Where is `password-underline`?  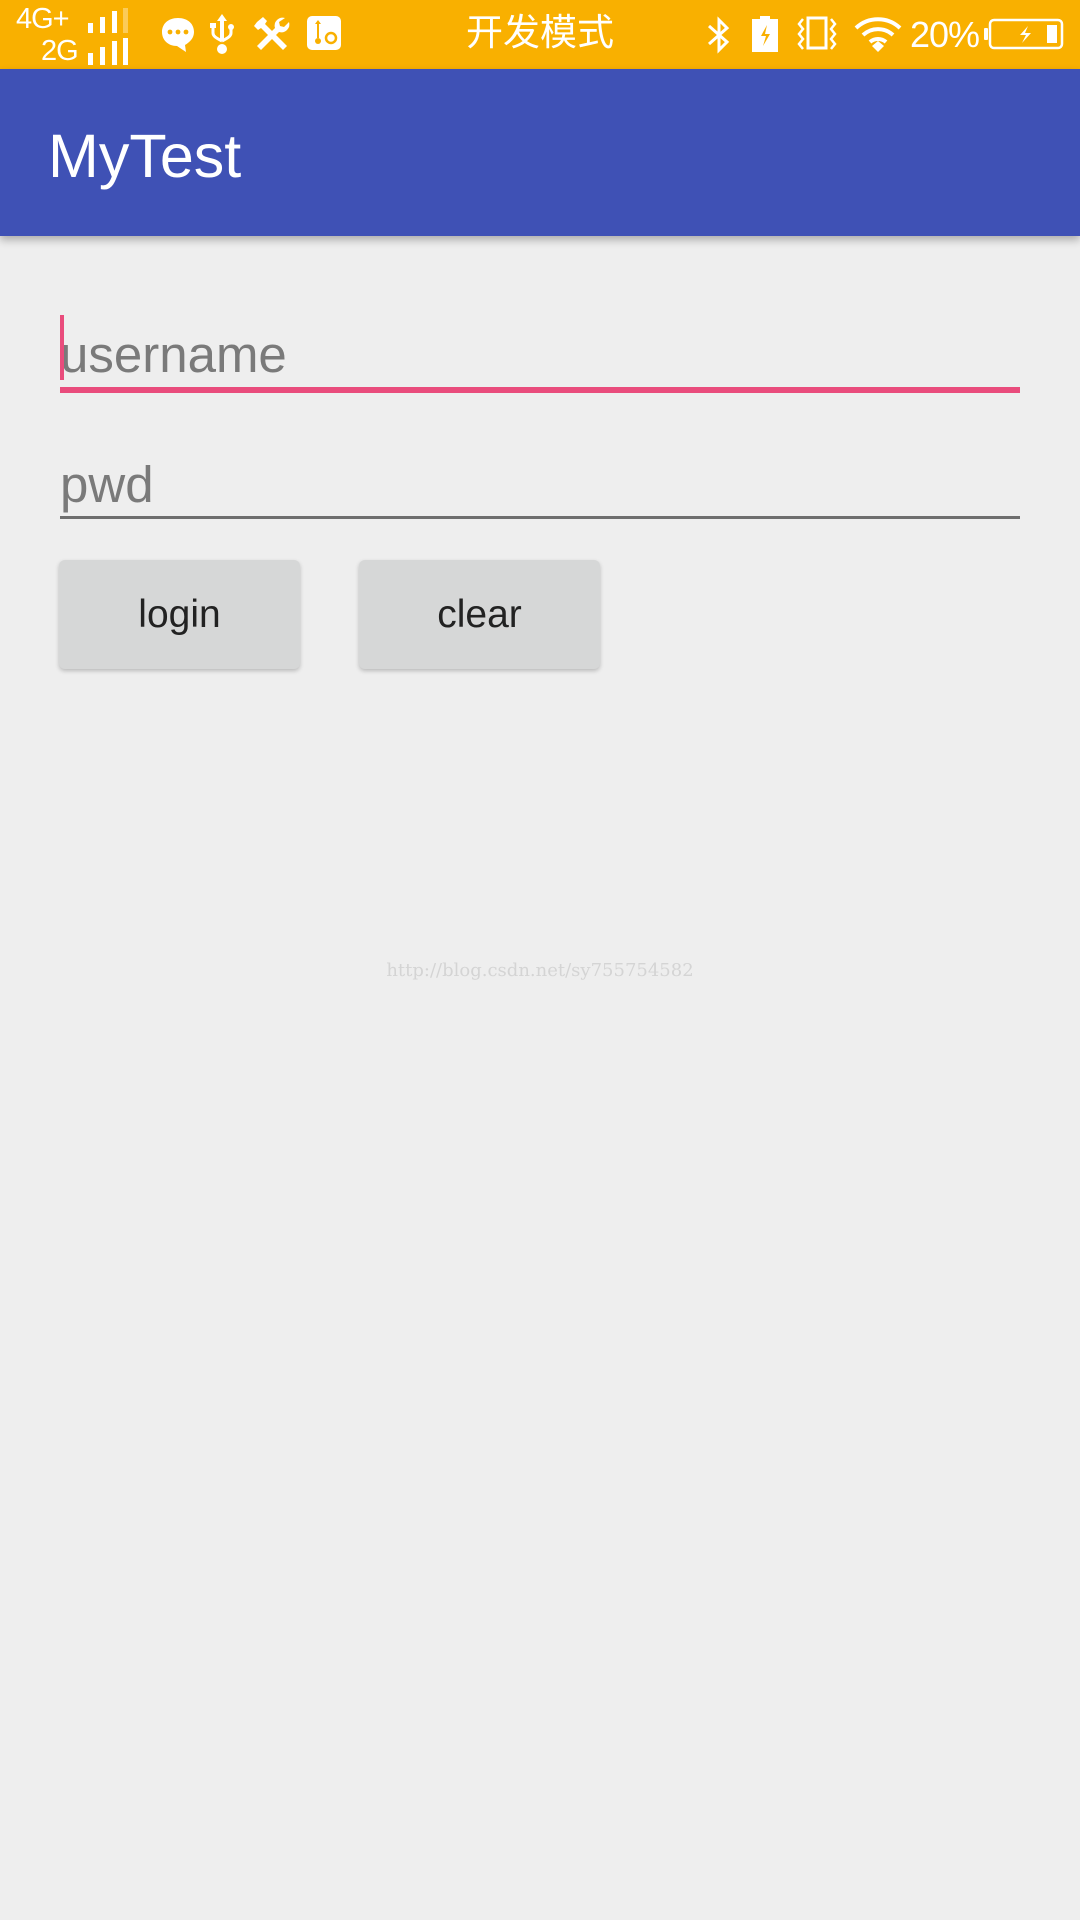
password-underline is located at coordinates (540, 517).